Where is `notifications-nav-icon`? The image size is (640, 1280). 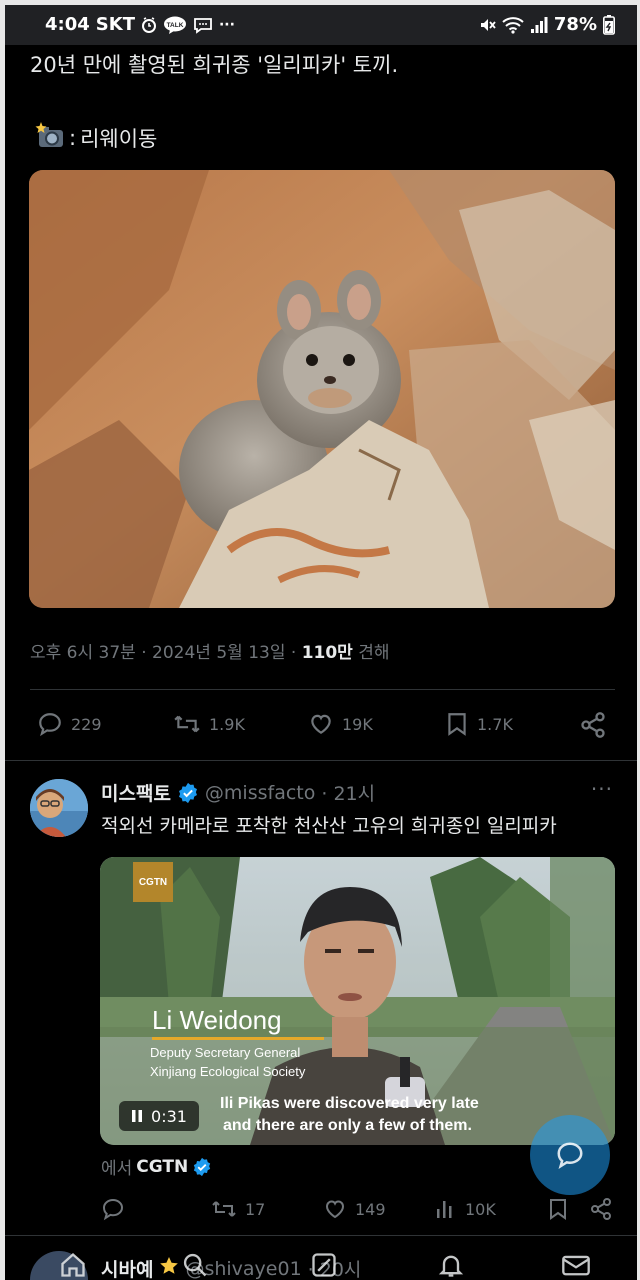
notifications-nav-icon is located at coordinates (451, 1265).